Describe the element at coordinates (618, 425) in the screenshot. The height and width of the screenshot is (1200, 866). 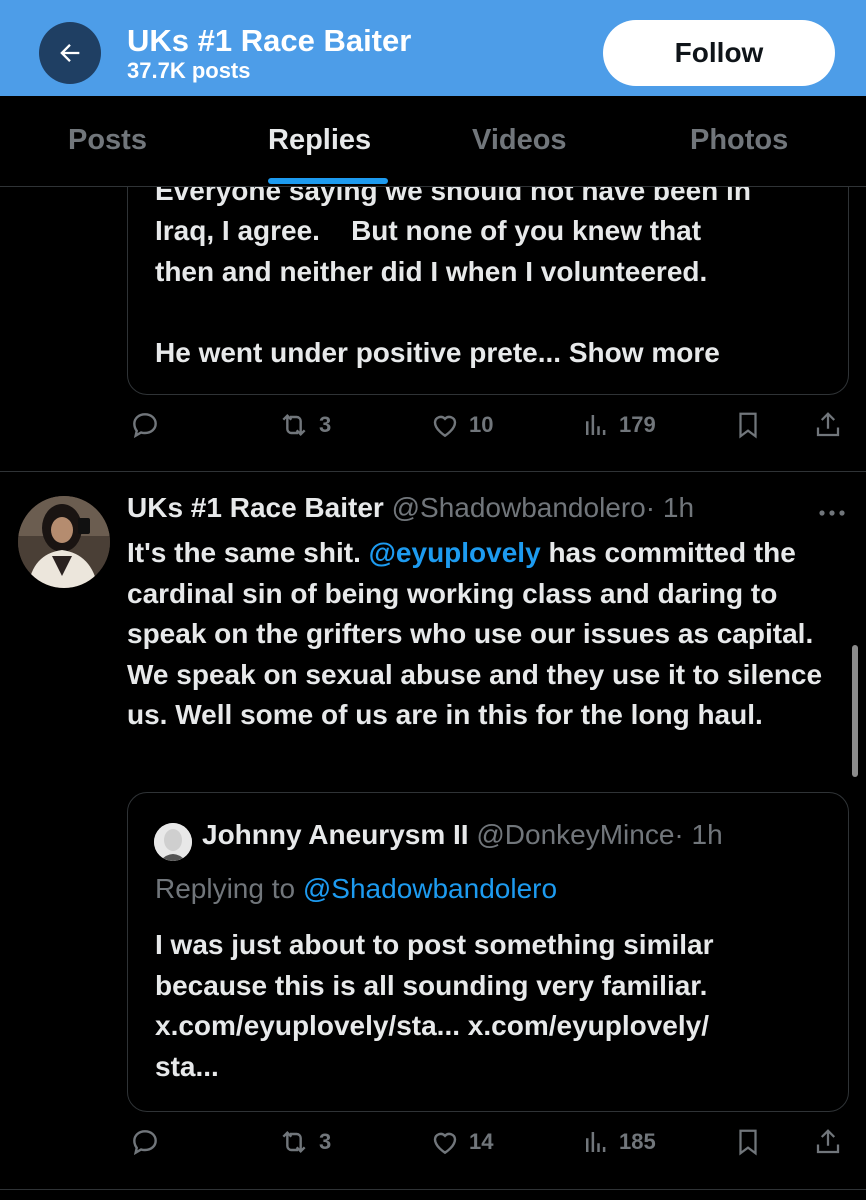
I see `views-button: 179` at that location.